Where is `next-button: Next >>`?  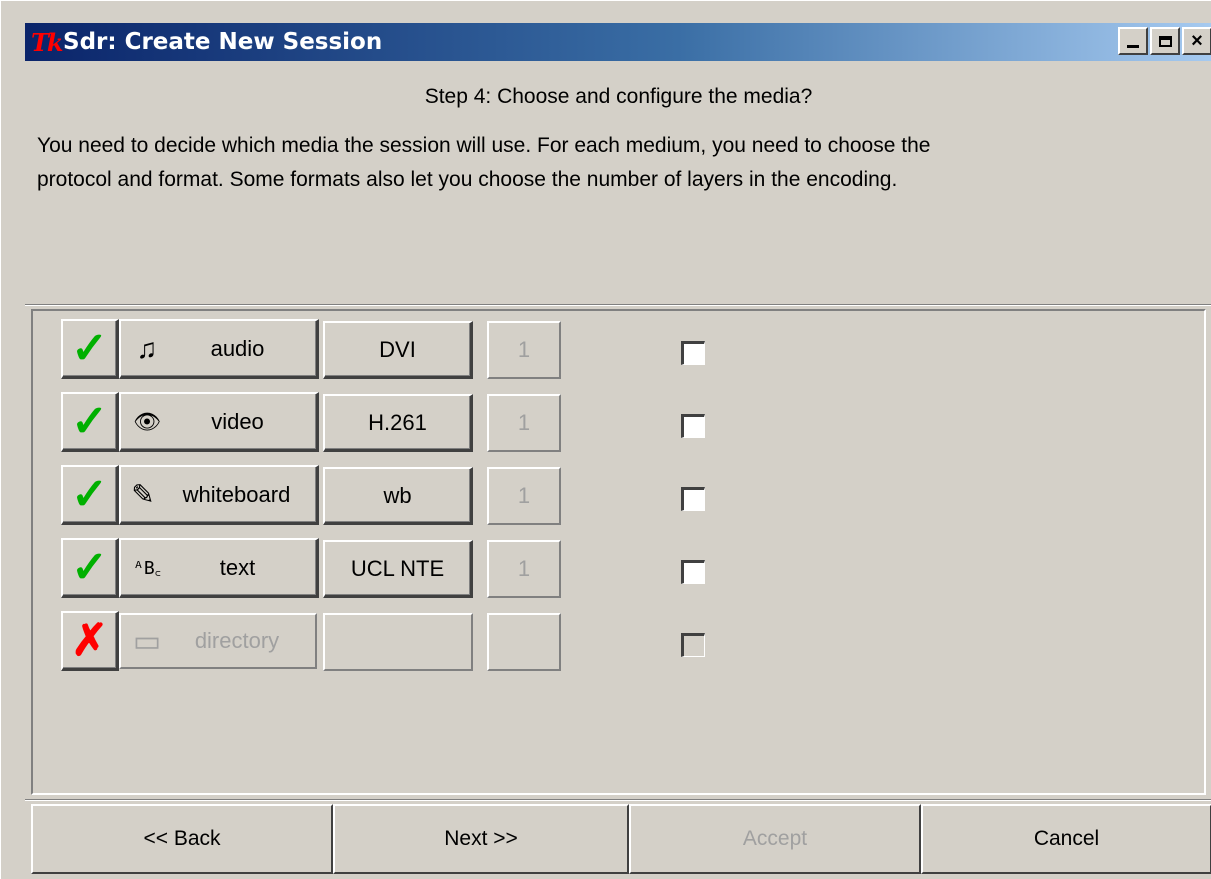
next-button: Next >> is located at coordinates (481, 839).